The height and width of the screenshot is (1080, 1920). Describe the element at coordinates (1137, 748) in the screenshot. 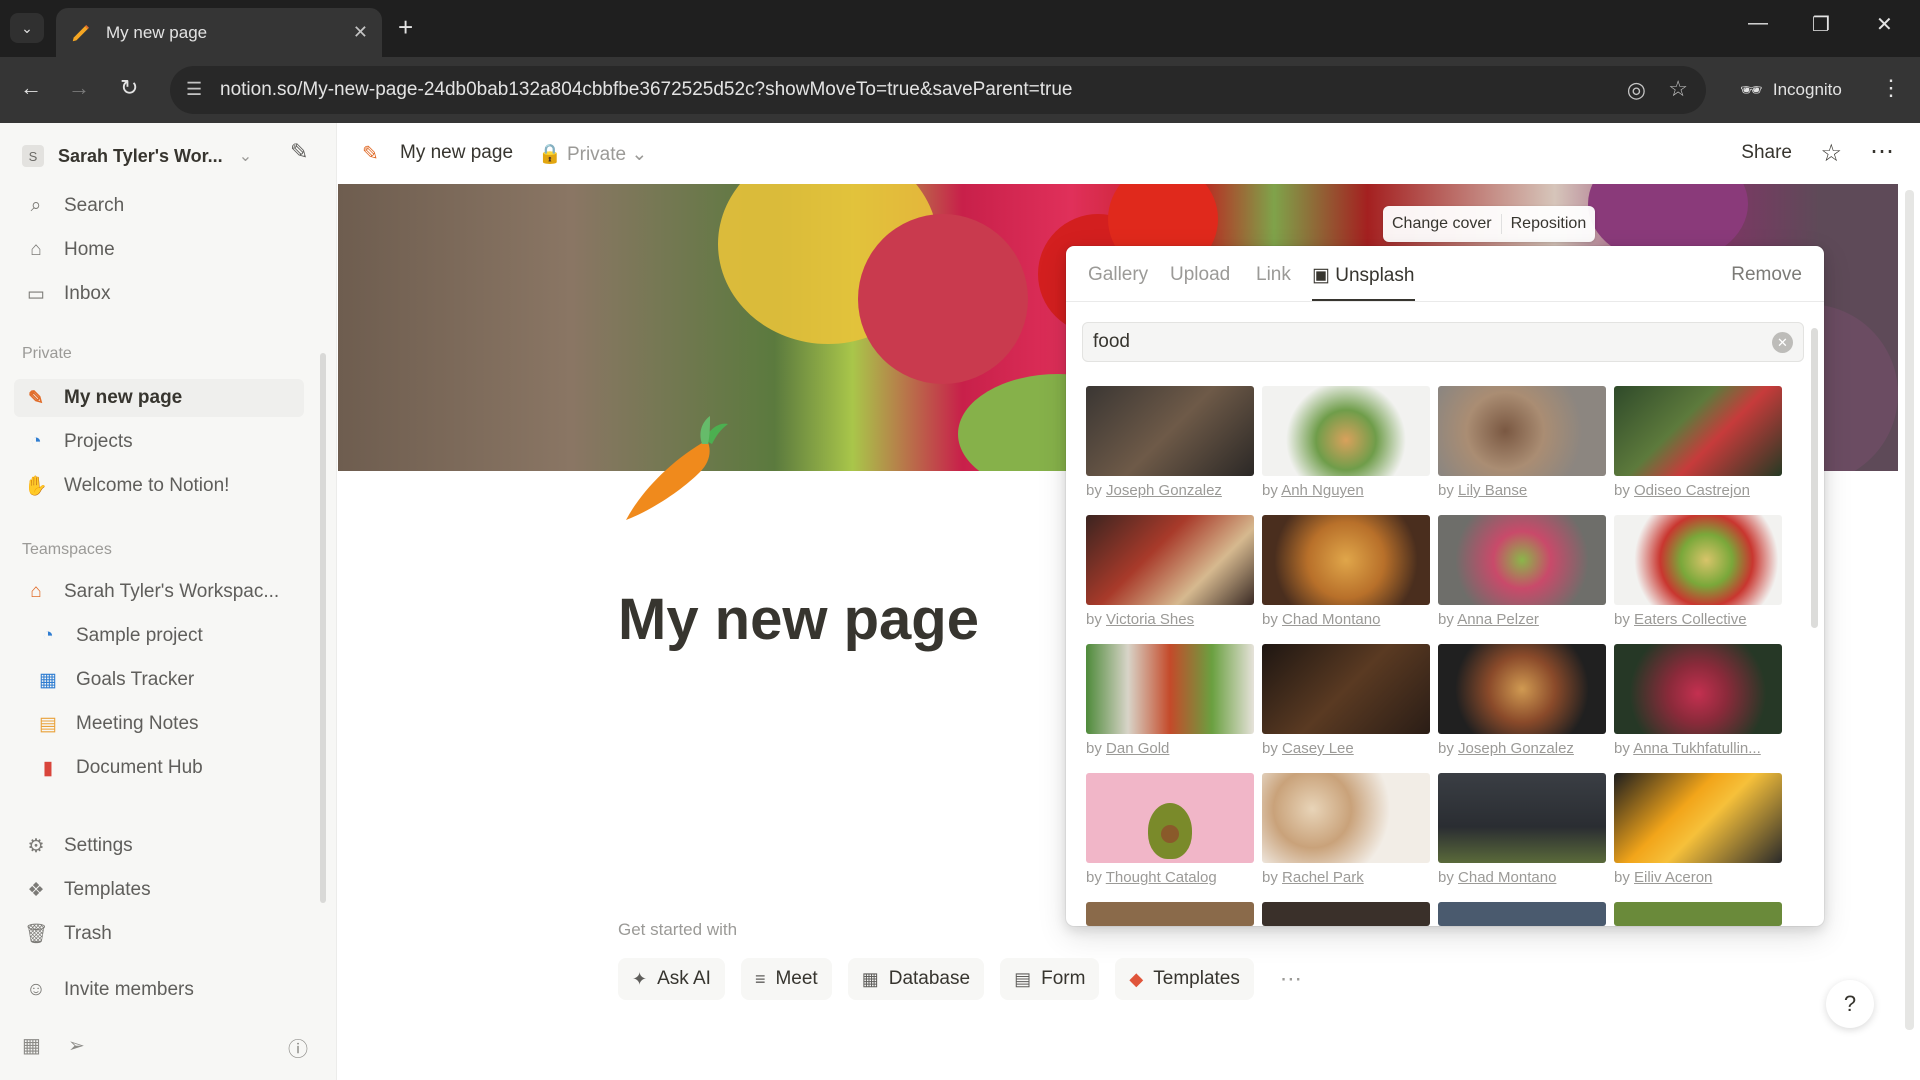

I see `author-link: Dan Gold` at that location.